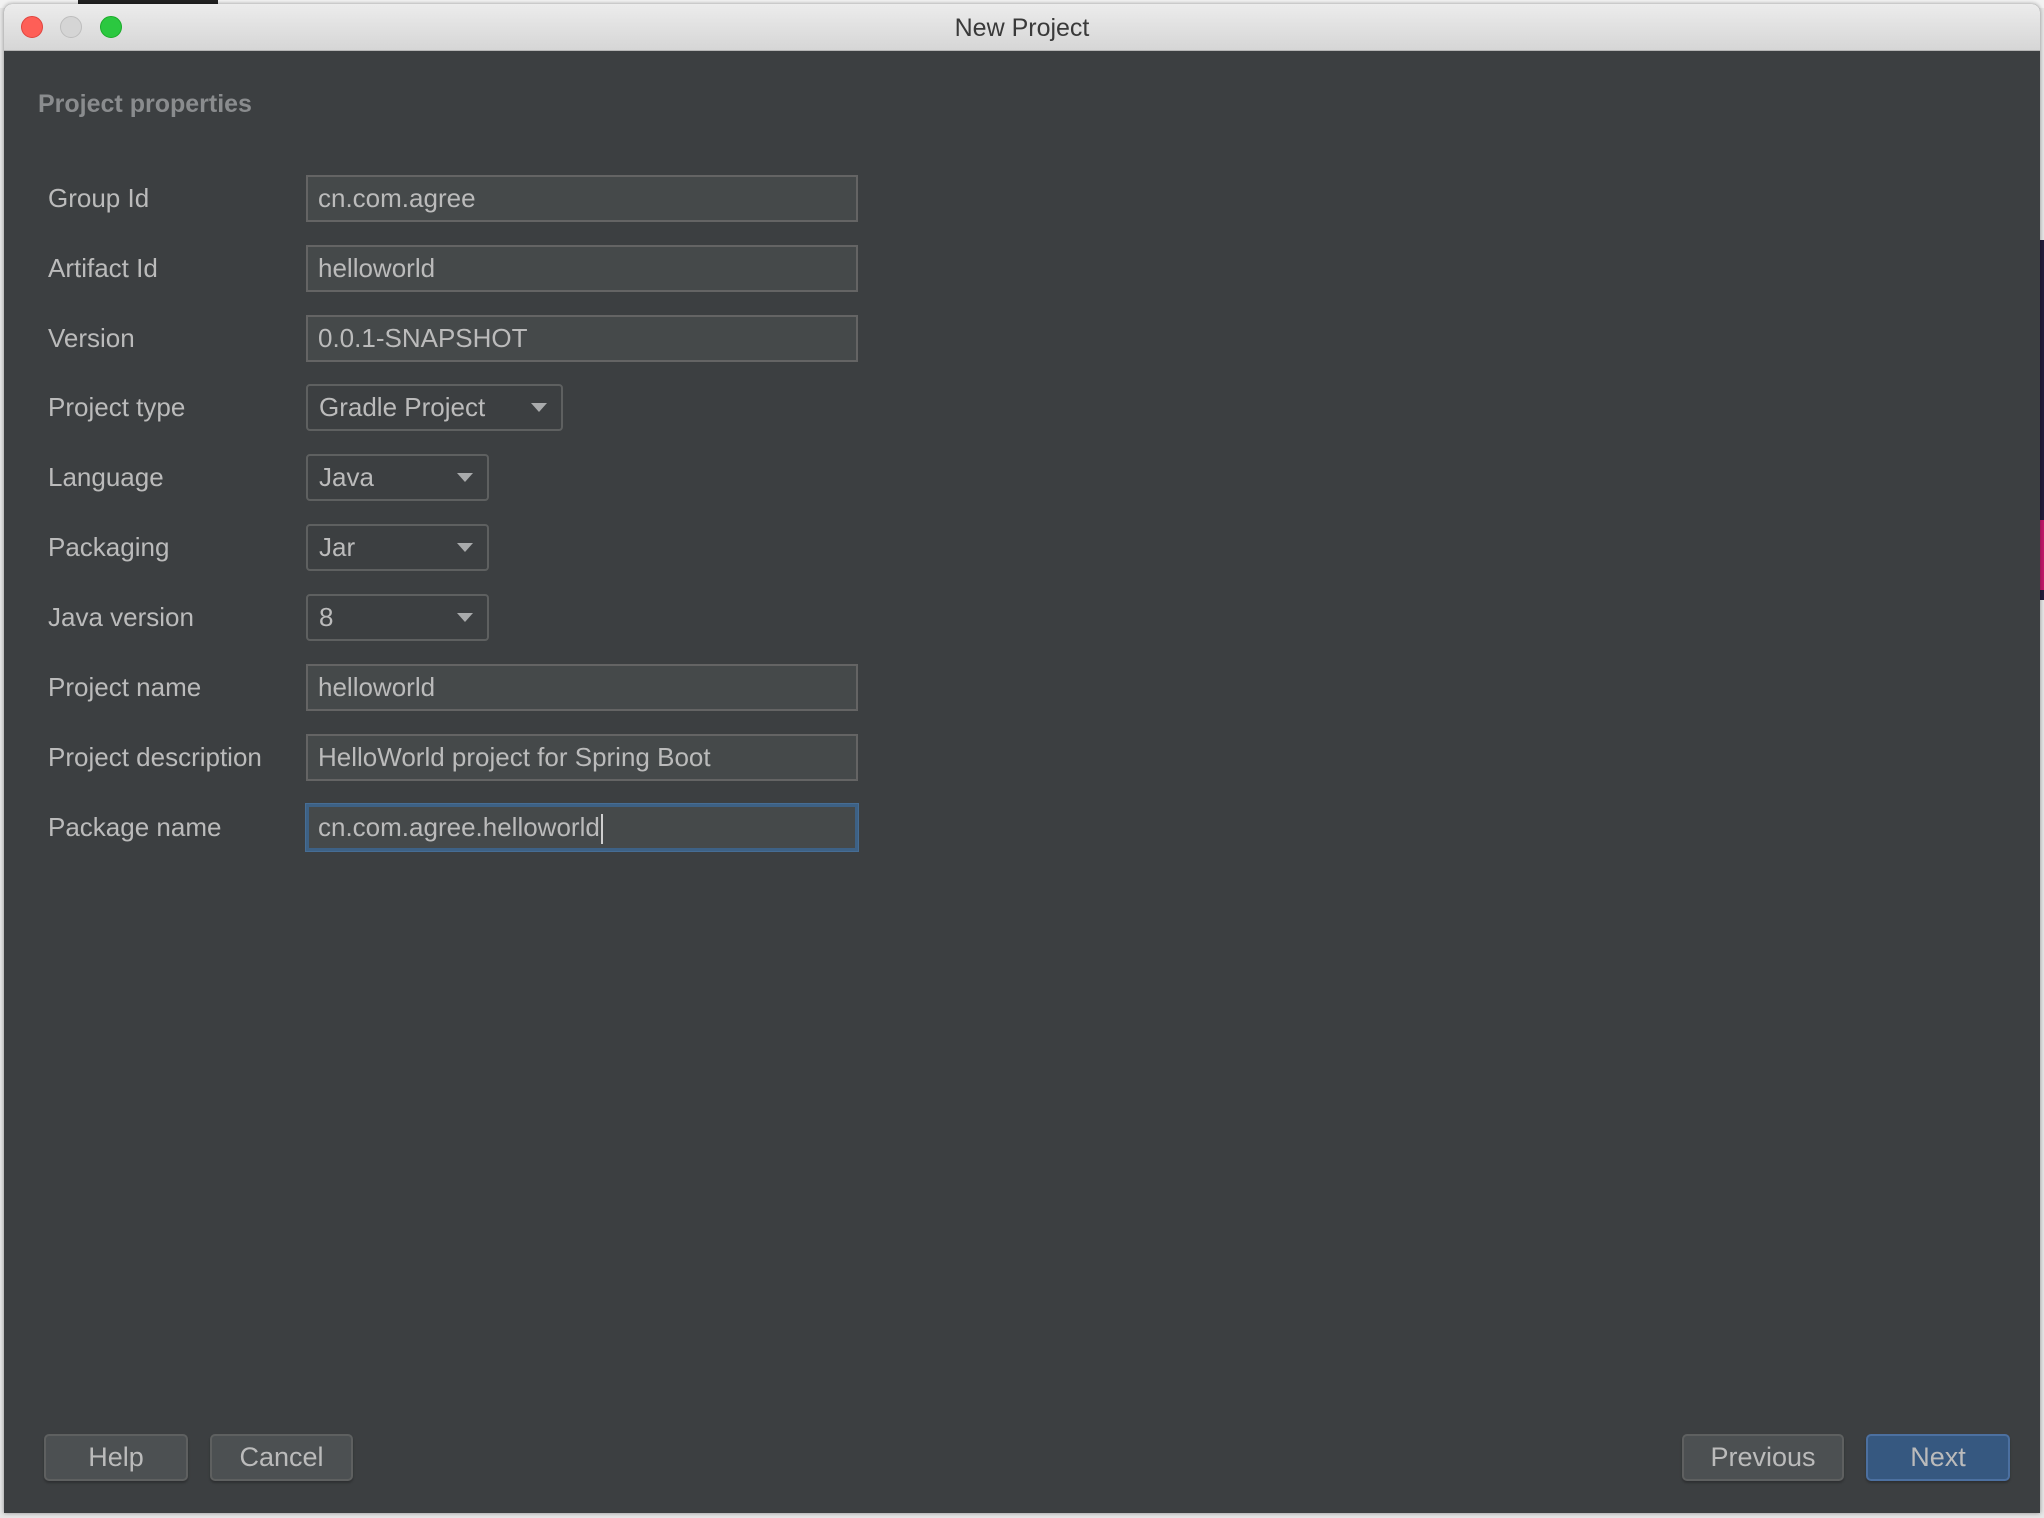 The height and width of the screenshot is (1518, 2044). I want to click on previous-button: Previous, so click(1763, 1457).